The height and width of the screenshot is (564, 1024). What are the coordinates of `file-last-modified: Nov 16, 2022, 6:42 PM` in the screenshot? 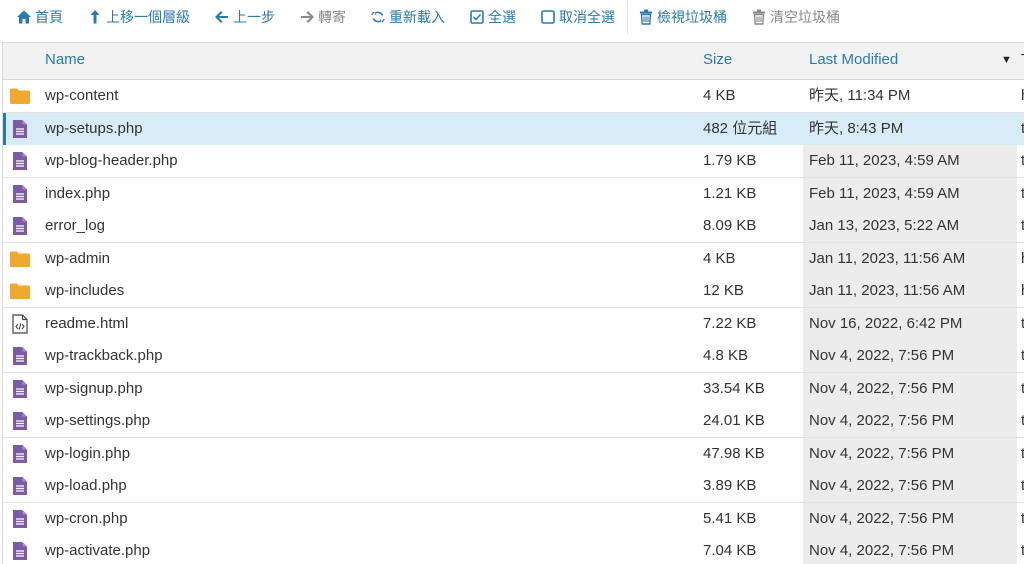 It's located at (910, 323).